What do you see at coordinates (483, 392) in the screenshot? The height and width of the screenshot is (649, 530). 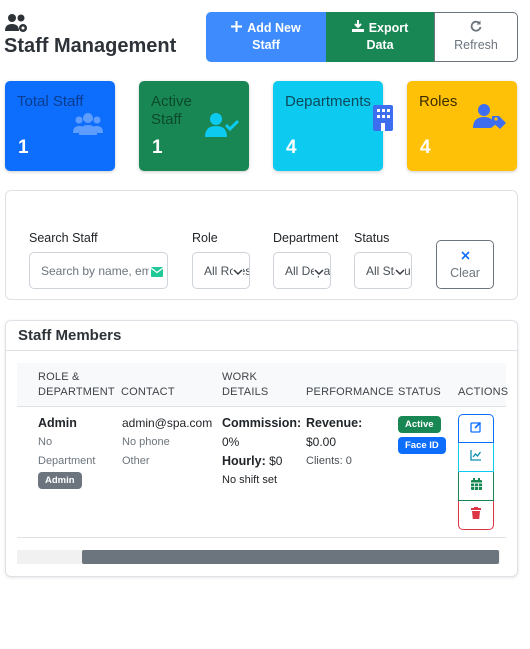 I see `column-header-actions: ACTIONS` at bounding box center [483, 392].